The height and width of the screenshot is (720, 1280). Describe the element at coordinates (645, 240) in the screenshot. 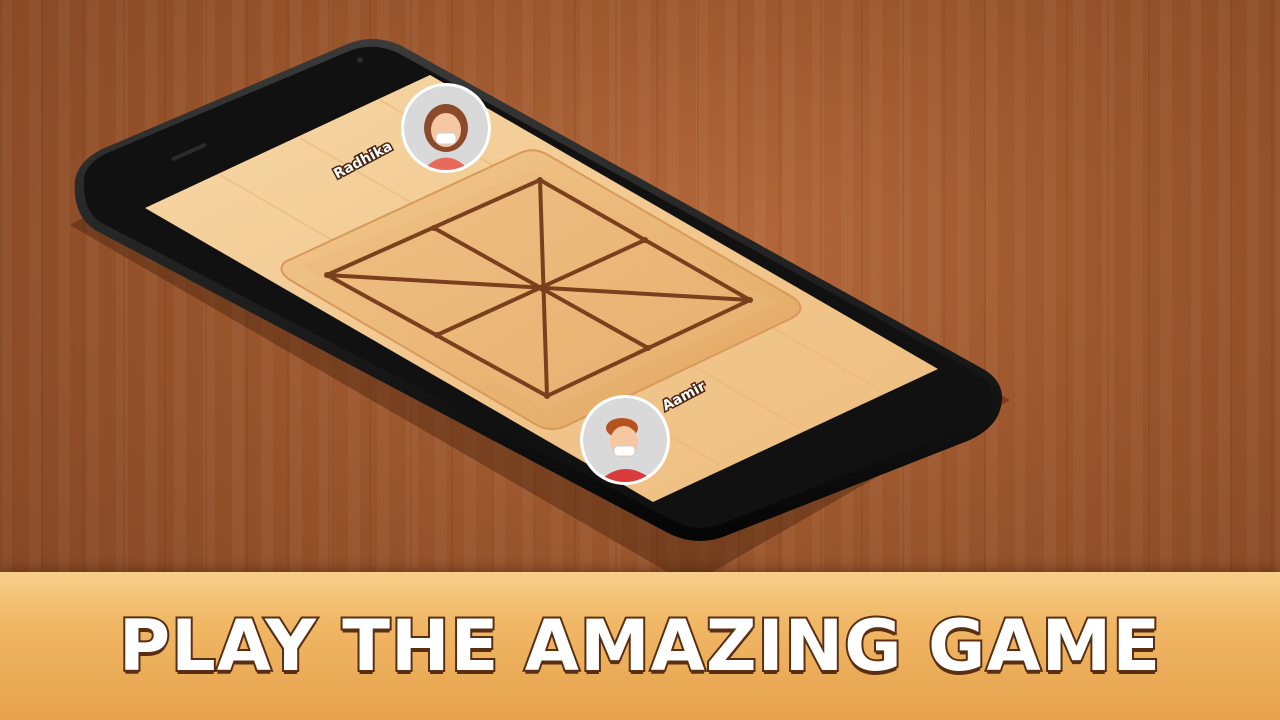

I see `board-point-top-right` at that location.